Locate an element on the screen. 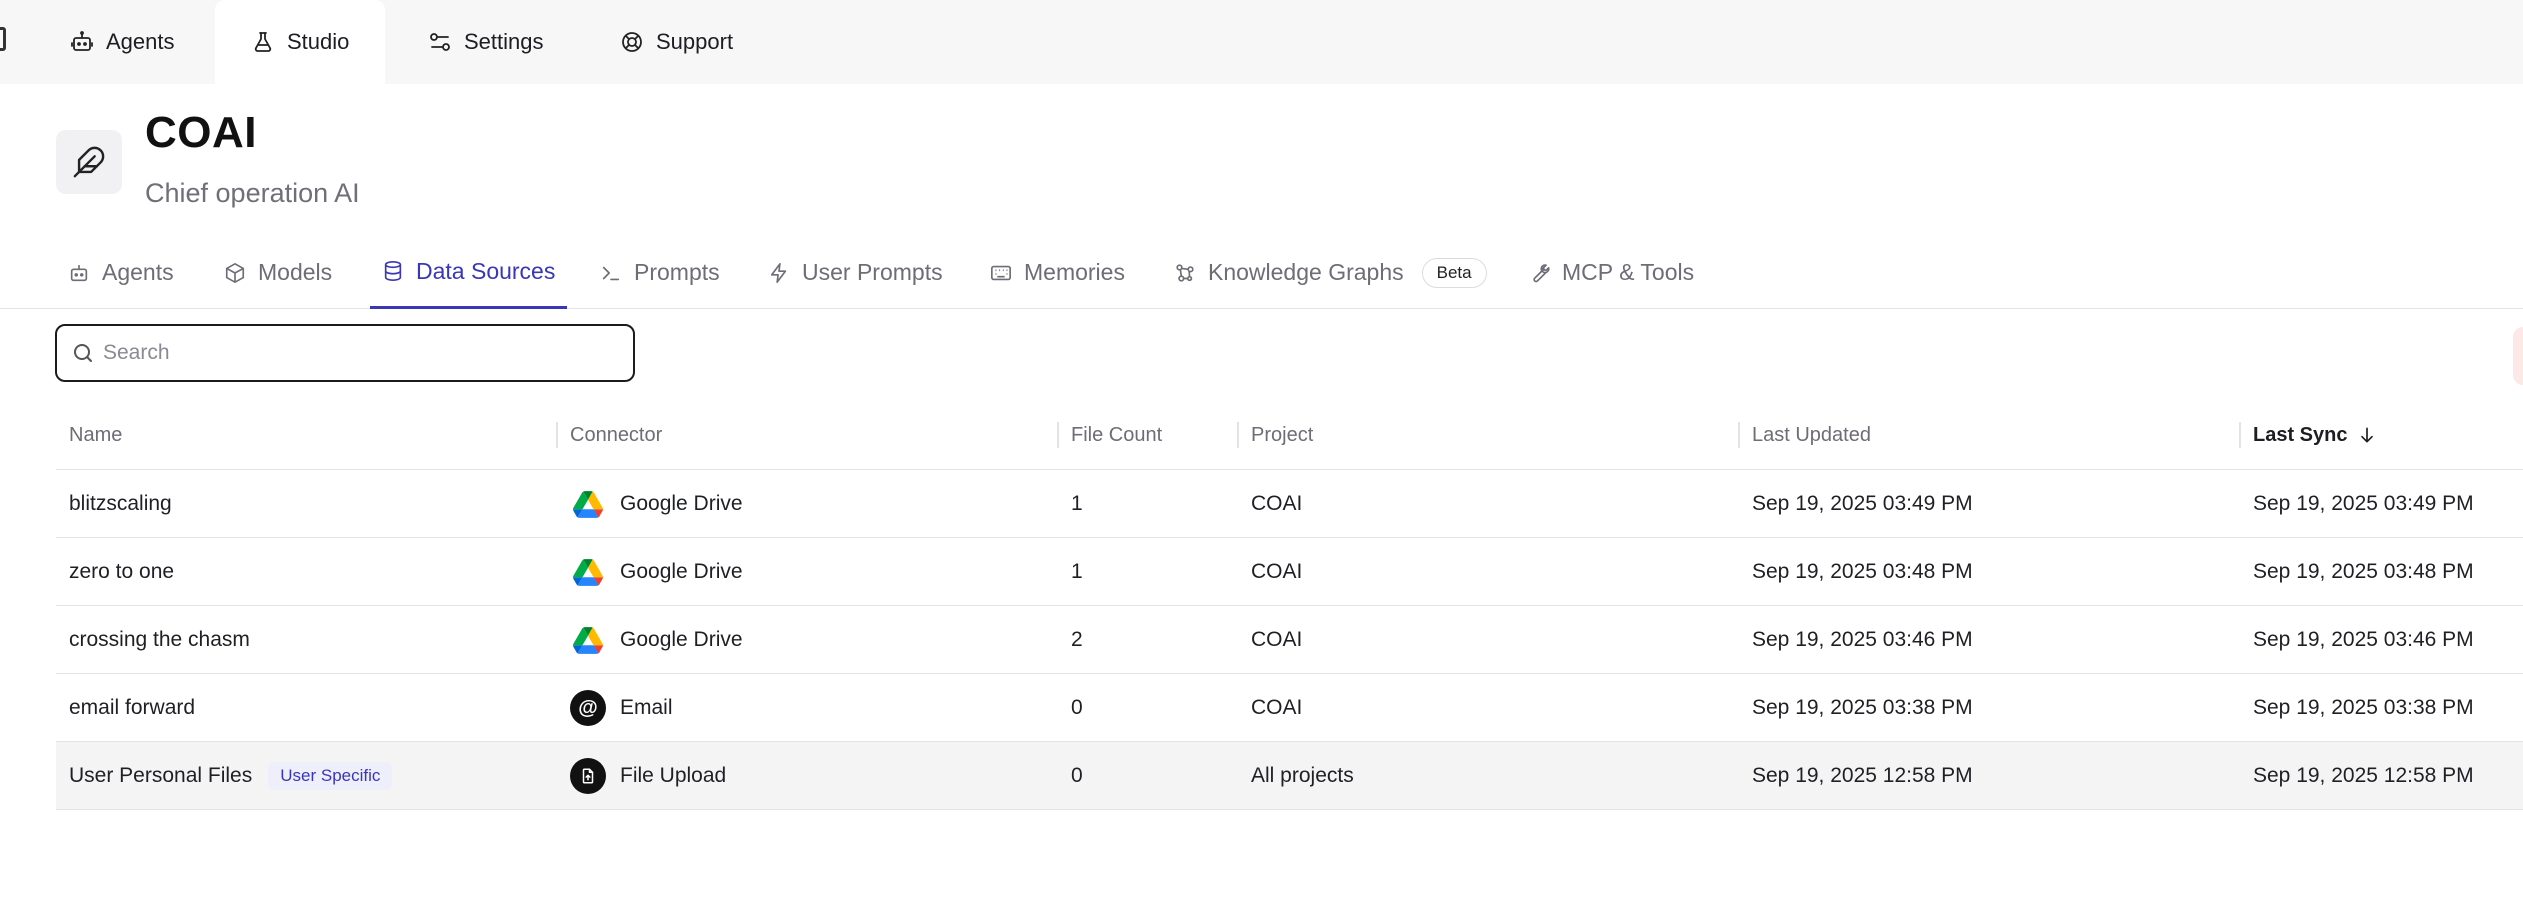  tab-label: Data Sources is located at coordinates (486, 270).